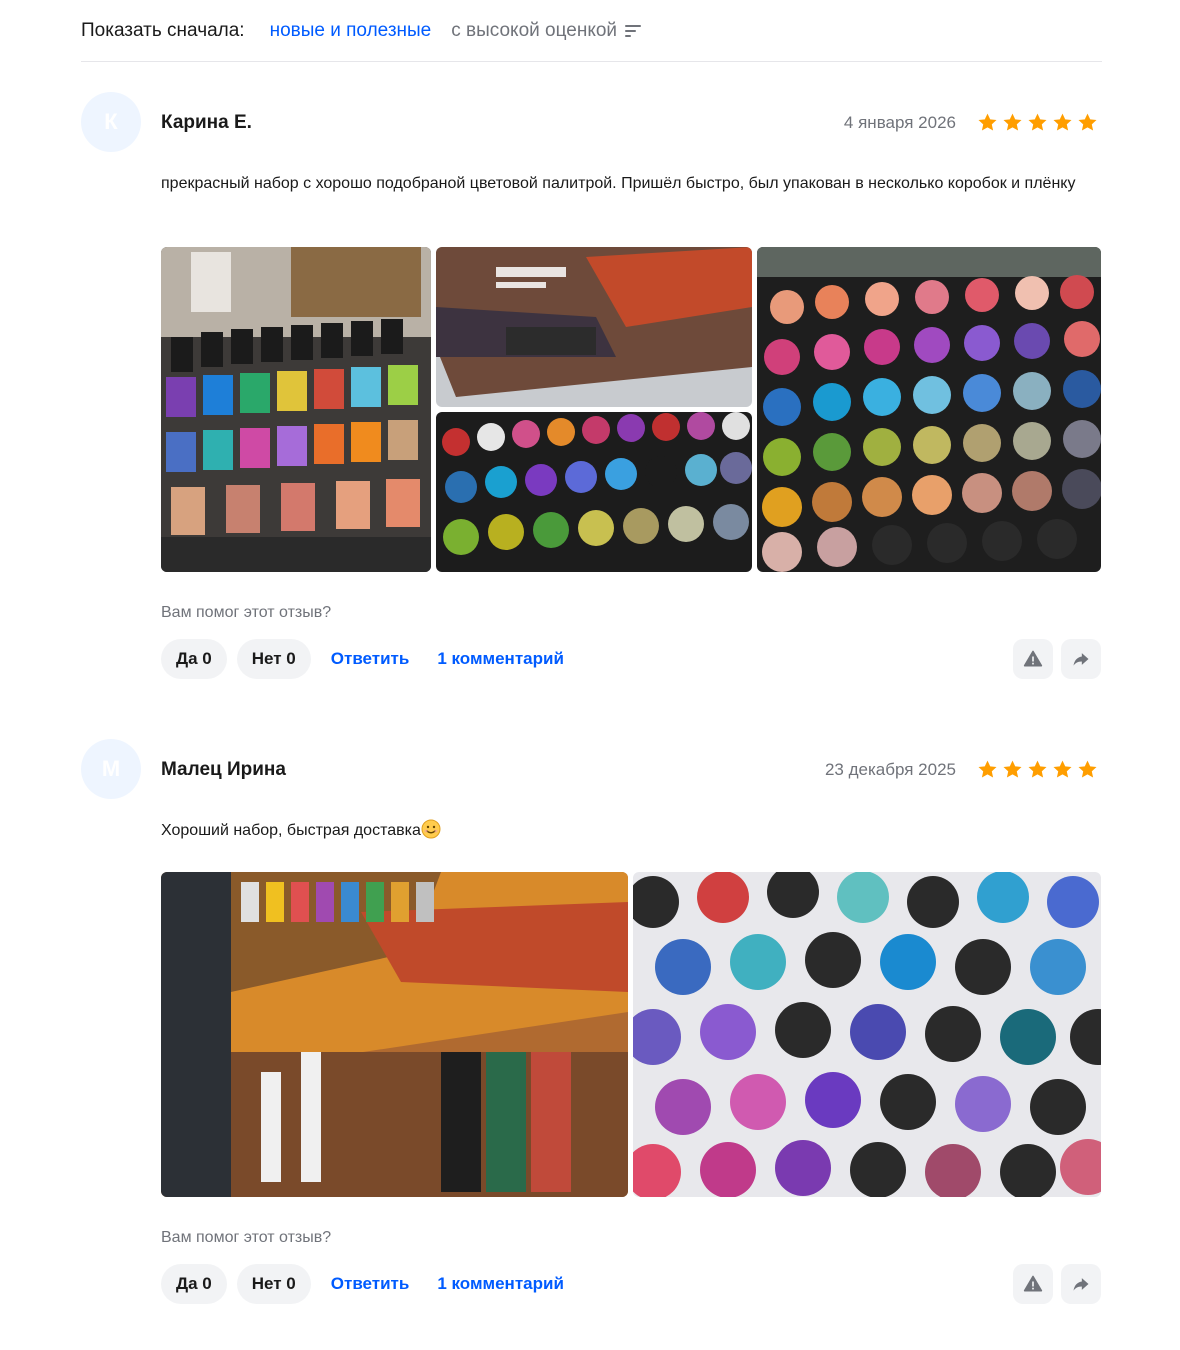  Describe the element at coordinates (431, 829) in the screenshot. I see `smiling-face-emoji` at that location.